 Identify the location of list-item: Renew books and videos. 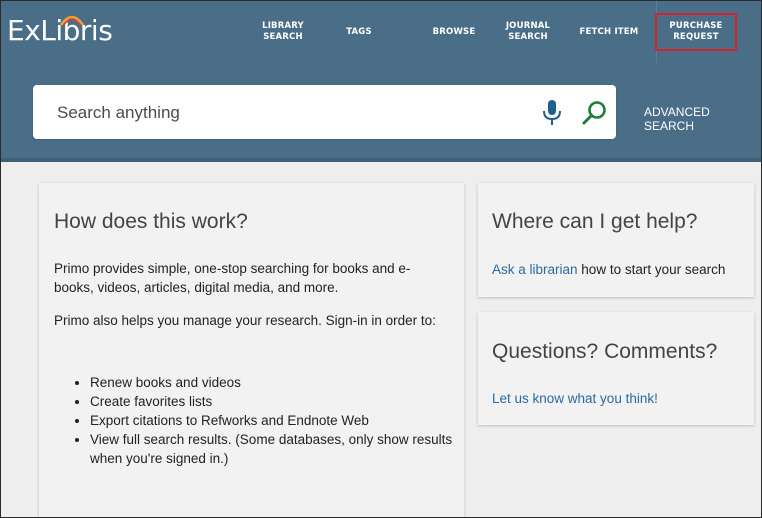
(275, 382).